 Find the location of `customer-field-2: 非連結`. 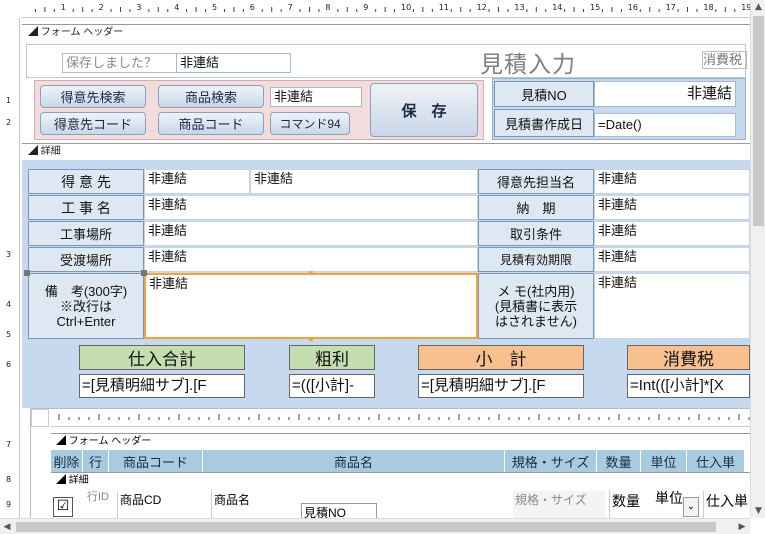

customer-field-2: 非連結 is located at coordinates (364, 181).